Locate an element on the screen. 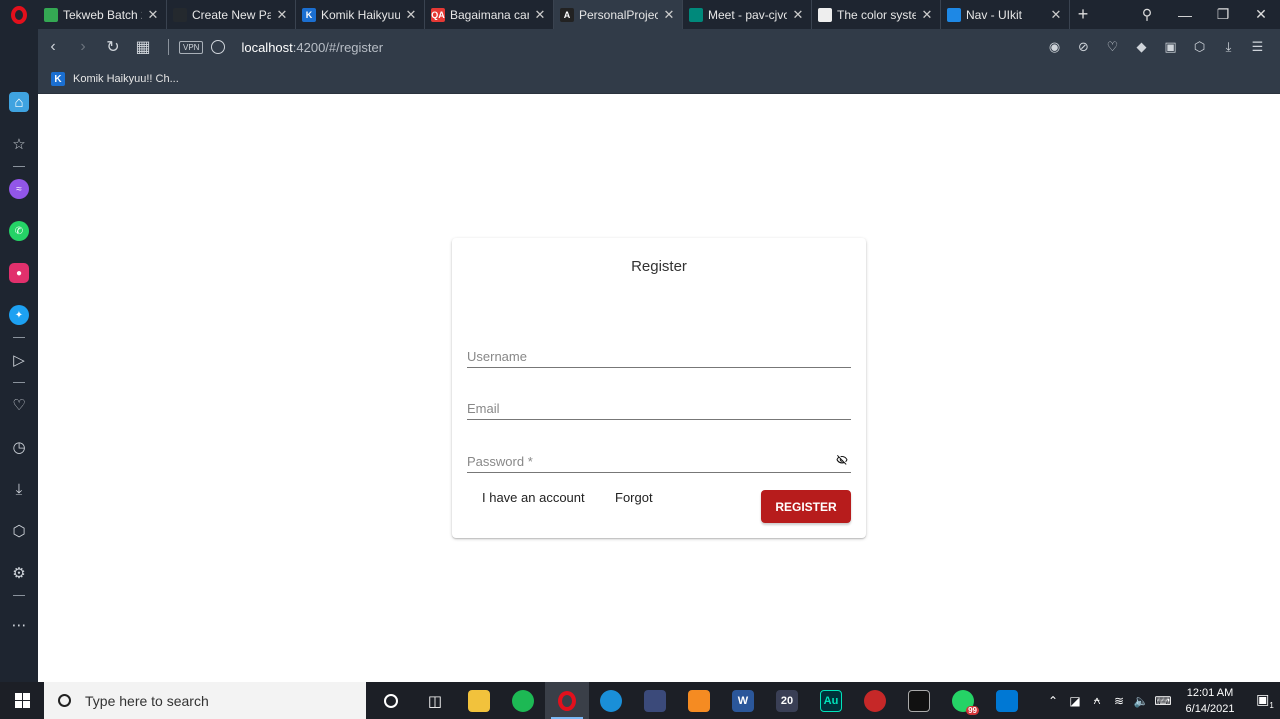 The image size is (1280, 719). adblock-icon: ⊘ is located at coordinates (1083, 47).